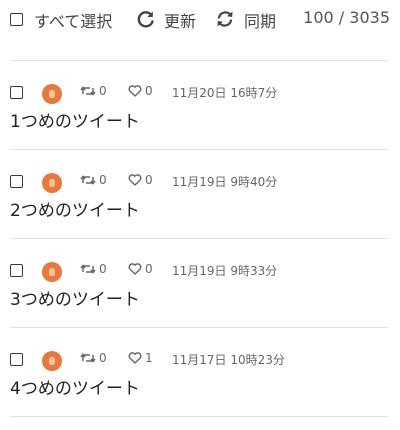  I want to click on sync-icon, so click(225, 19).